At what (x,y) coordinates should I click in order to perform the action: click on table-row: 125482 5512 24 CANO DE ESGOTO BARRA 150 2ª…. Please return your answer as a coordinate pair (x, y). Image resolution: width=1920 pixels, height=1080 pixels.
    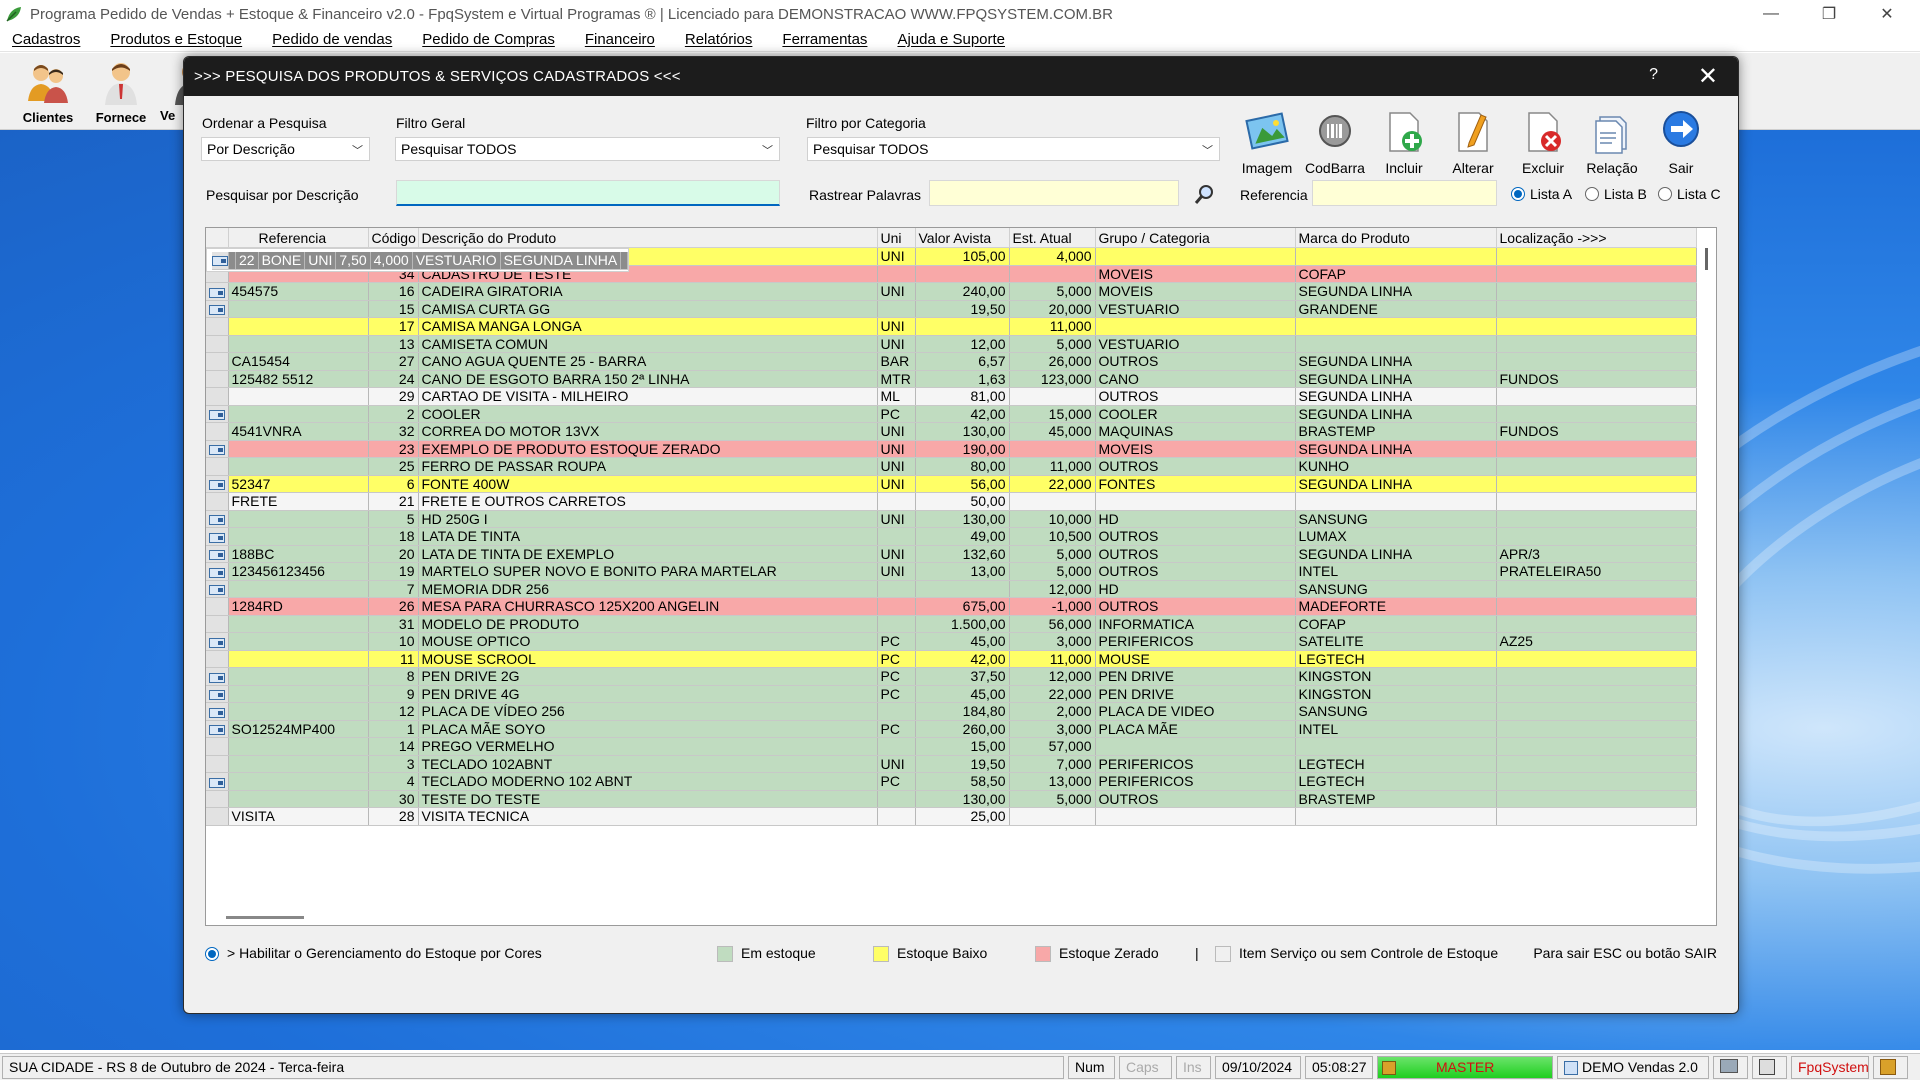
    Looking at the image, I should click on (951, 379).